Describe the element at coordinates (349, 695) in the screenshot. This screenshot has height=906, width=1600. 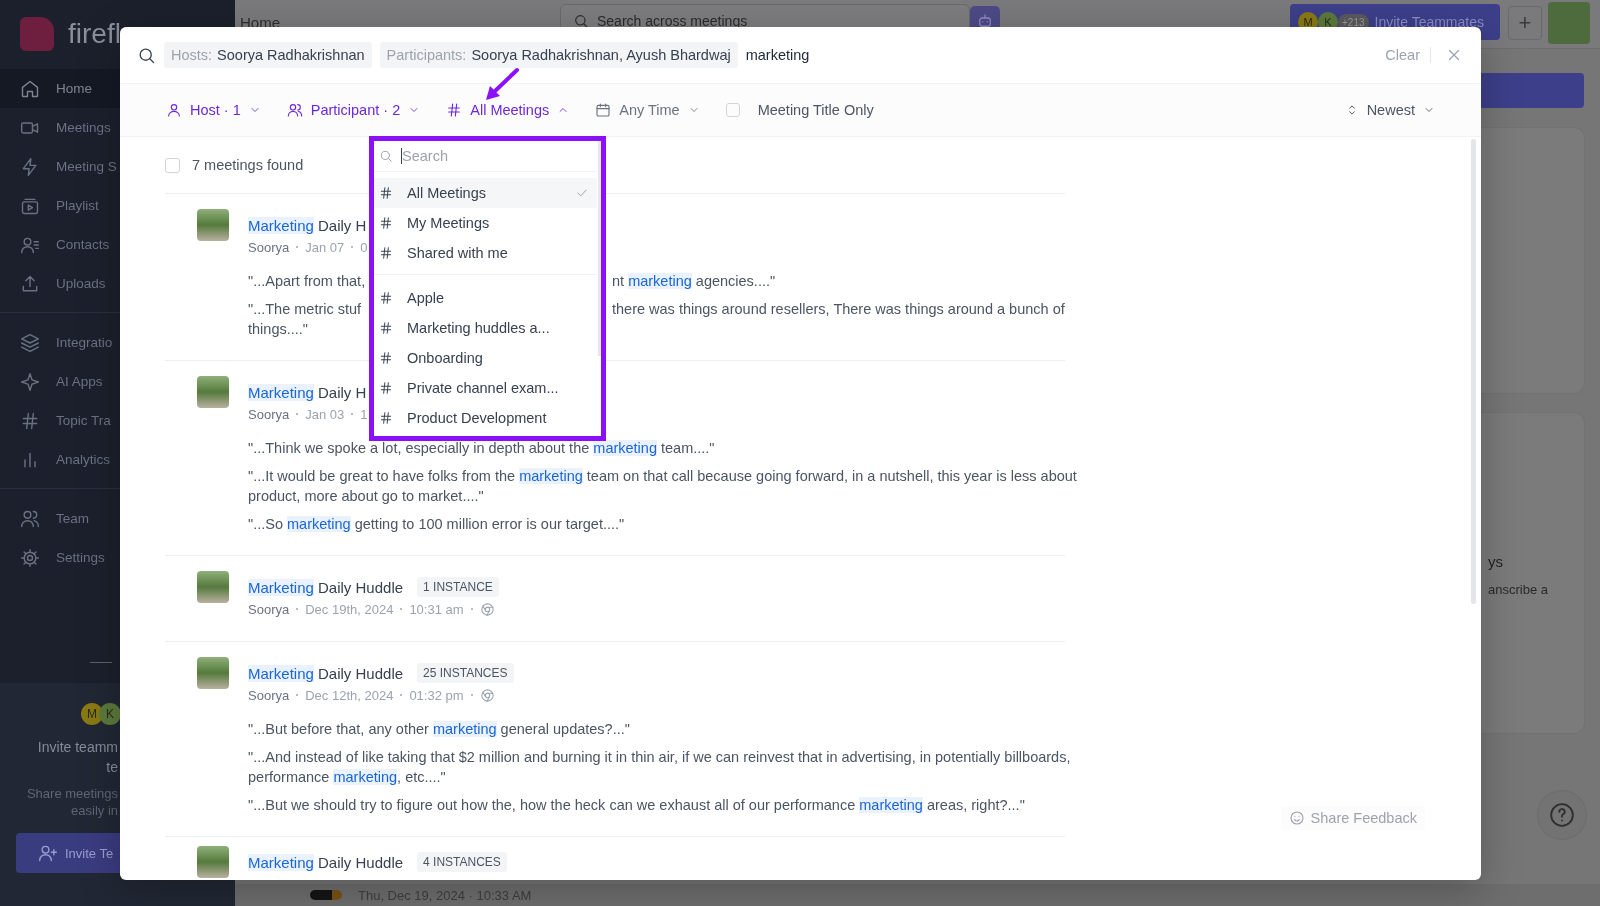
I see `meeting-date: Dec 12th, 2024` at that location.